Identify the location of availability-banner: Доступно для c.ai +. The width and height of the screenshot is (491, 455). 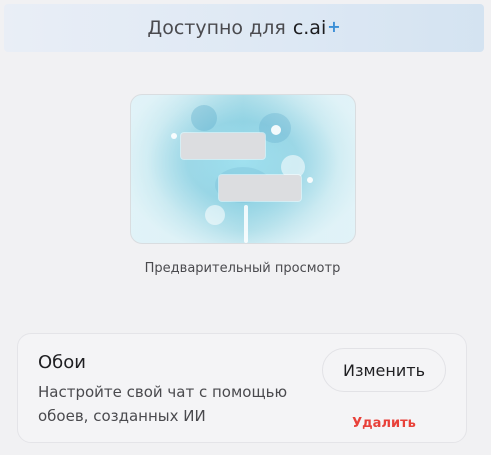
(244, 28).